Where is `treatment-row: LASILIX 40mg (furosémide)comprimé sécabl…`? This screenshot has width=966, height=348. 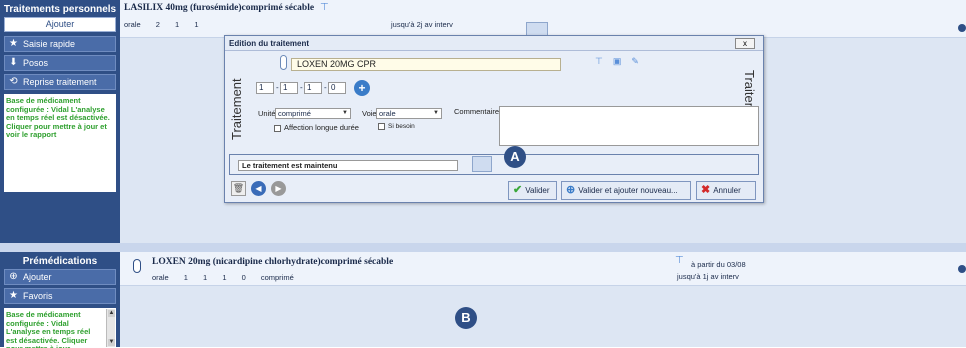
treatment-row: LASILIX 40mg (furosémide)comprimé sécabl… is located at coordinates (543, 19).